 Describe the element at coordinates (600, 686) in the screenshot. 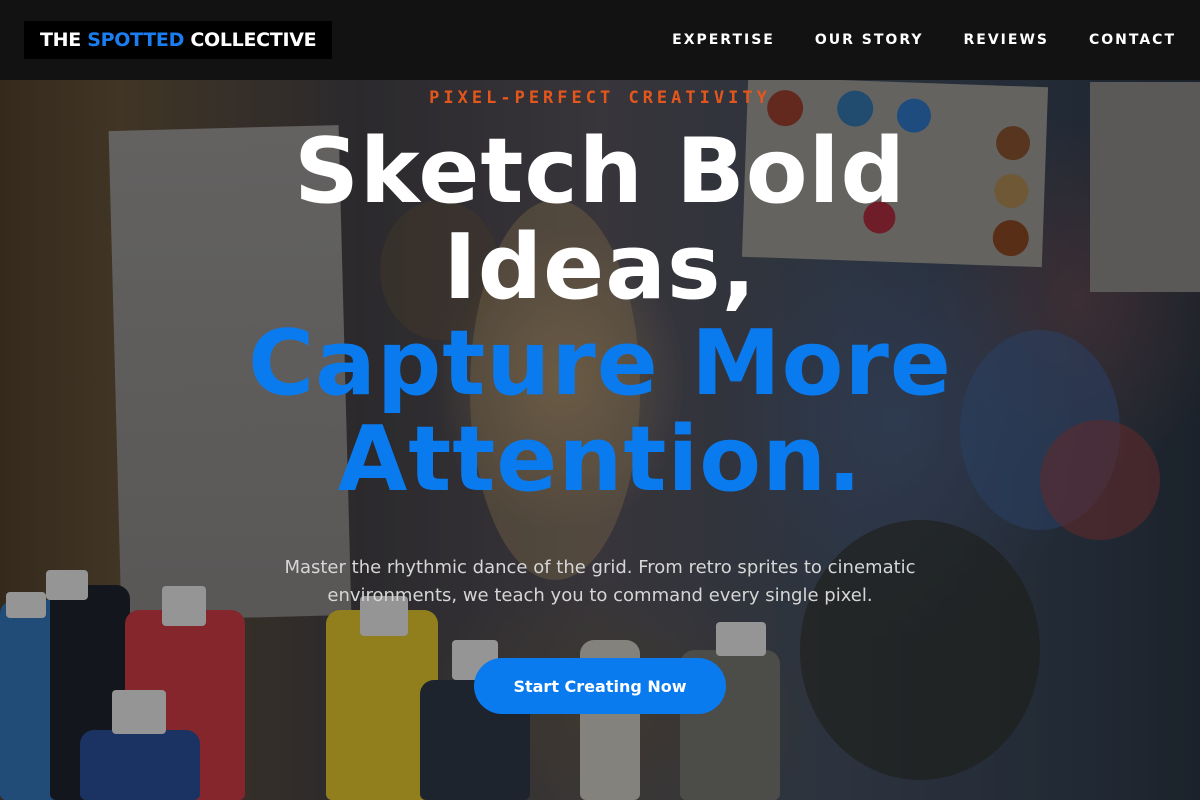

I see `start-creating-button: Start Creating Now` at that location.